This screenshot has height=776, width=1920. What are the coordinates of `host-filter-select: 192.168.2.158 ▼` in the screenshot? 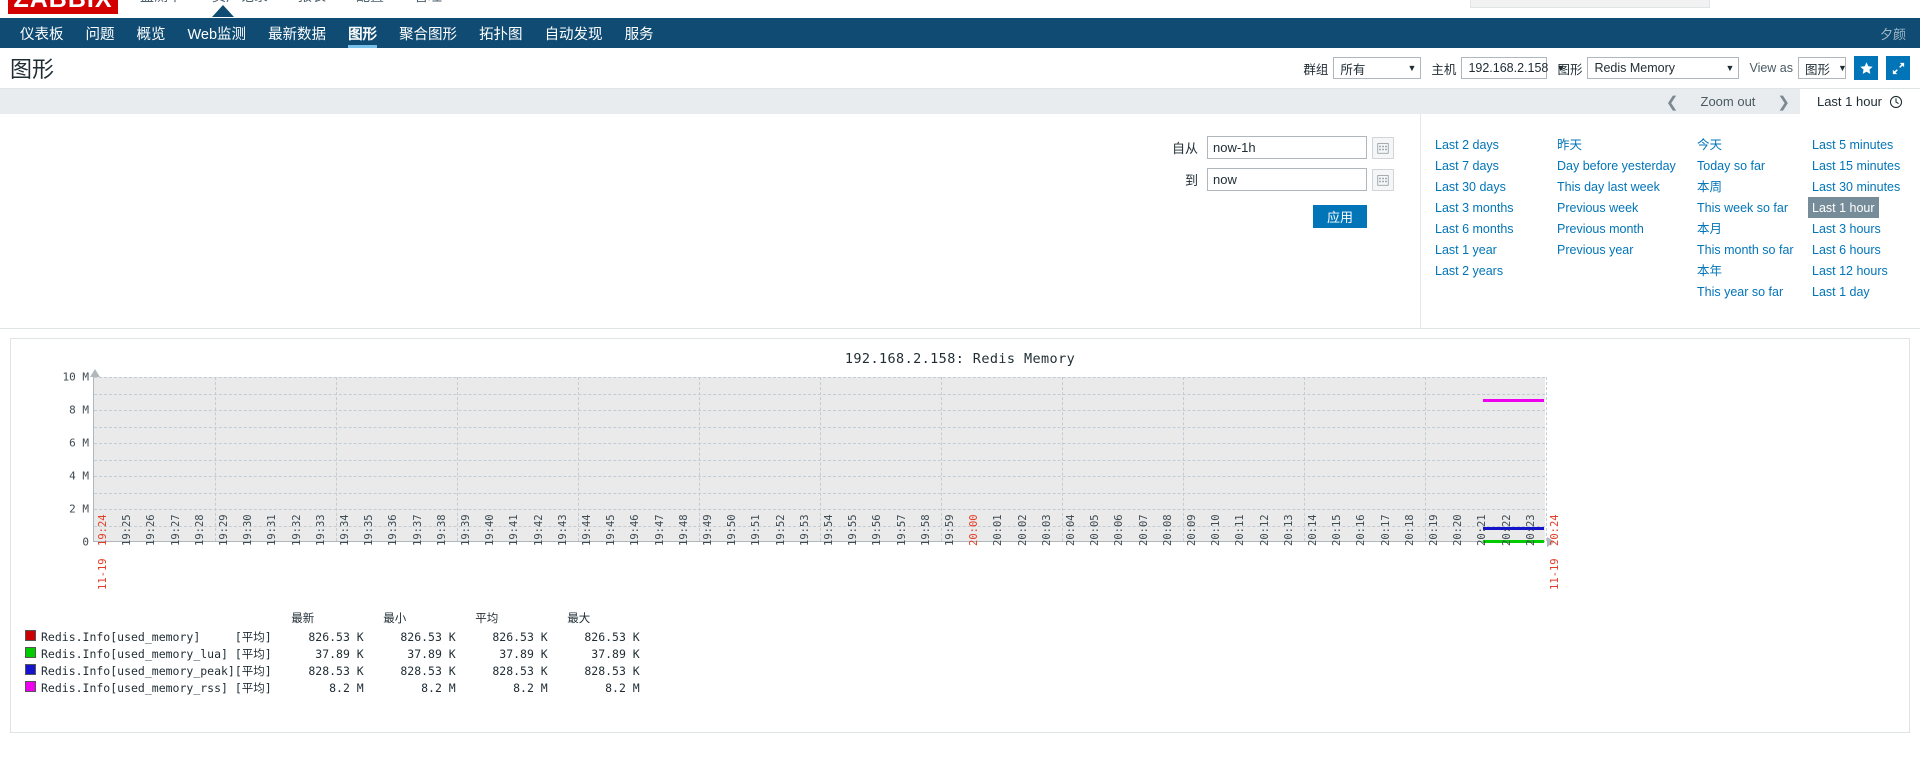 It's located at (1513, 68).